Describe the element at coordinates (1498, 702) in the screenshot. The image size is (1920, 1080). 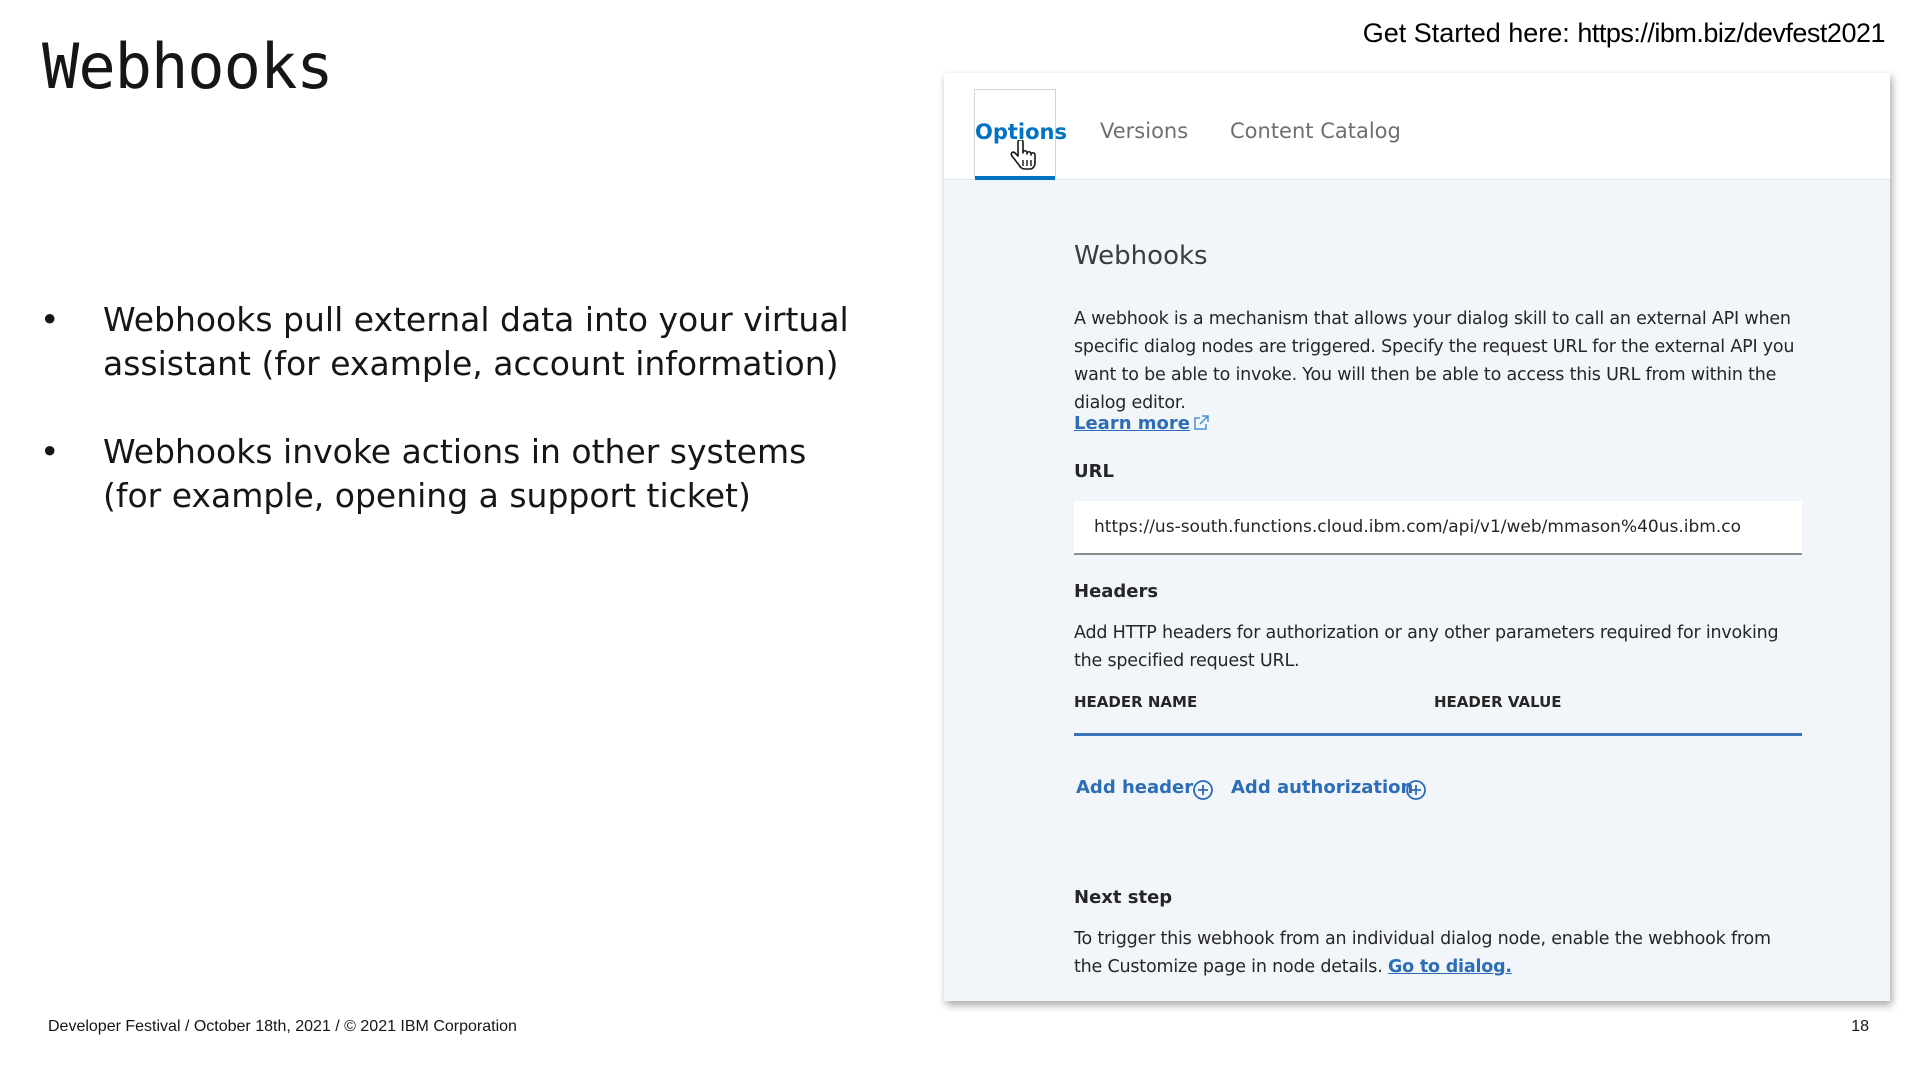
I see `header-value-column: HEADER VALUE` at that location.